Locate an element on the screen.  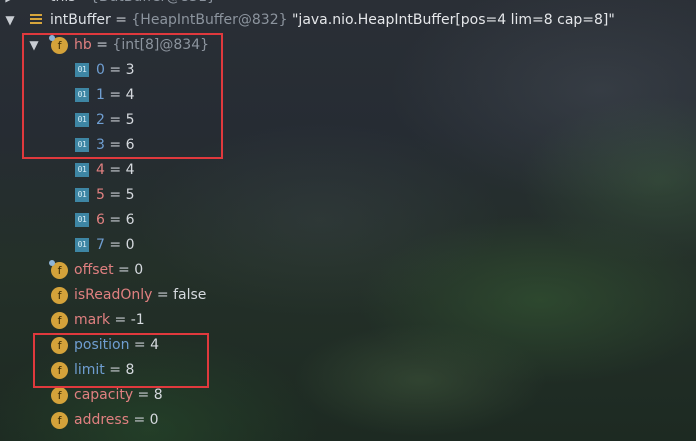
field-value: -1 is located at coordinates (137, 320).